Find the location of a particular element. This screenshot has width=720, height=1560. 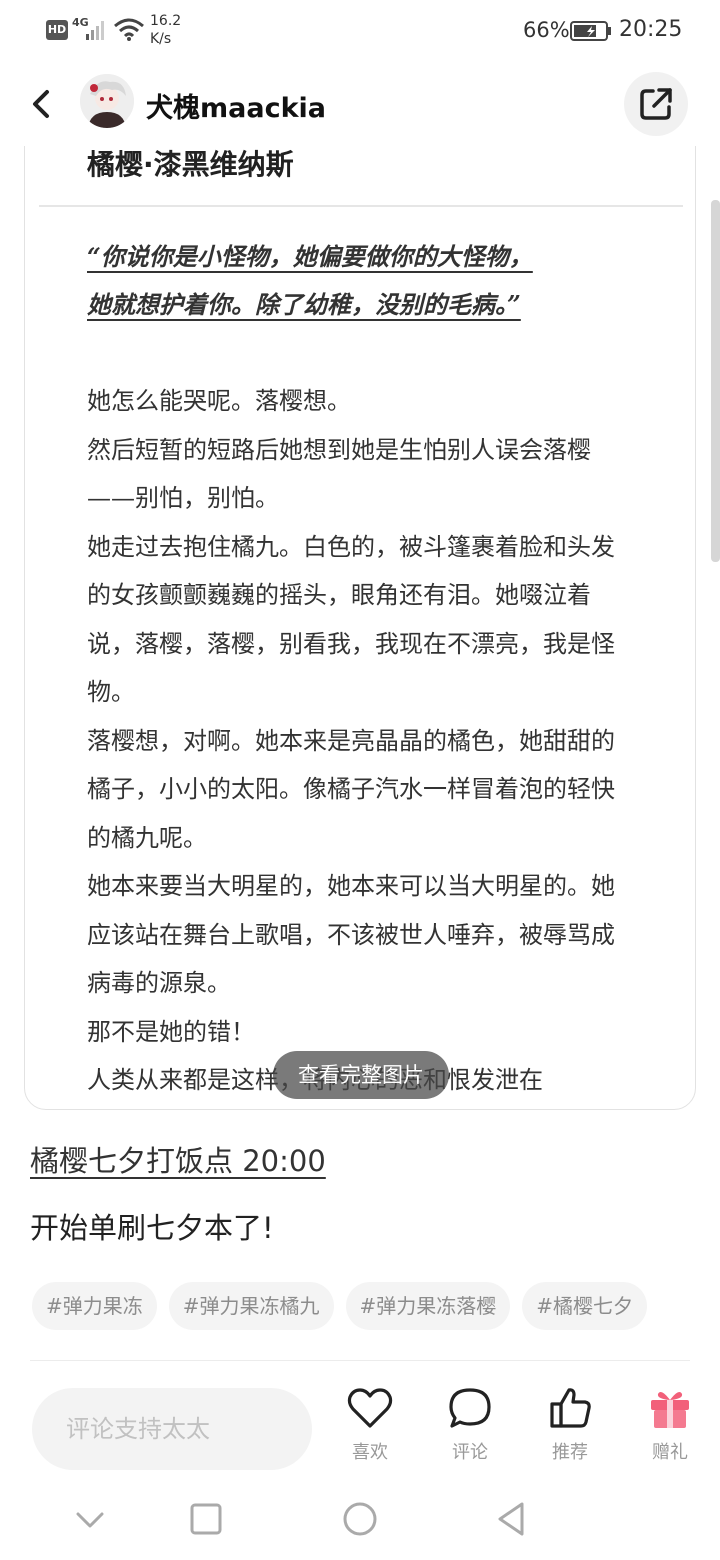

divider is located at coordinates (360, 1360).